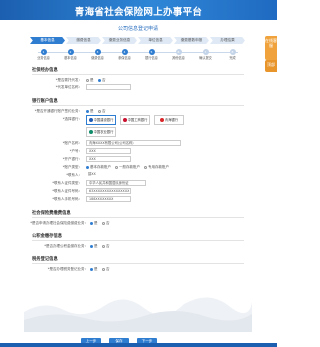 This screenshot has height=347, width=320. Describe the element at coordinates (191, 40) in the screenshot. I see `step-5: 缴费基数申报` at that location.